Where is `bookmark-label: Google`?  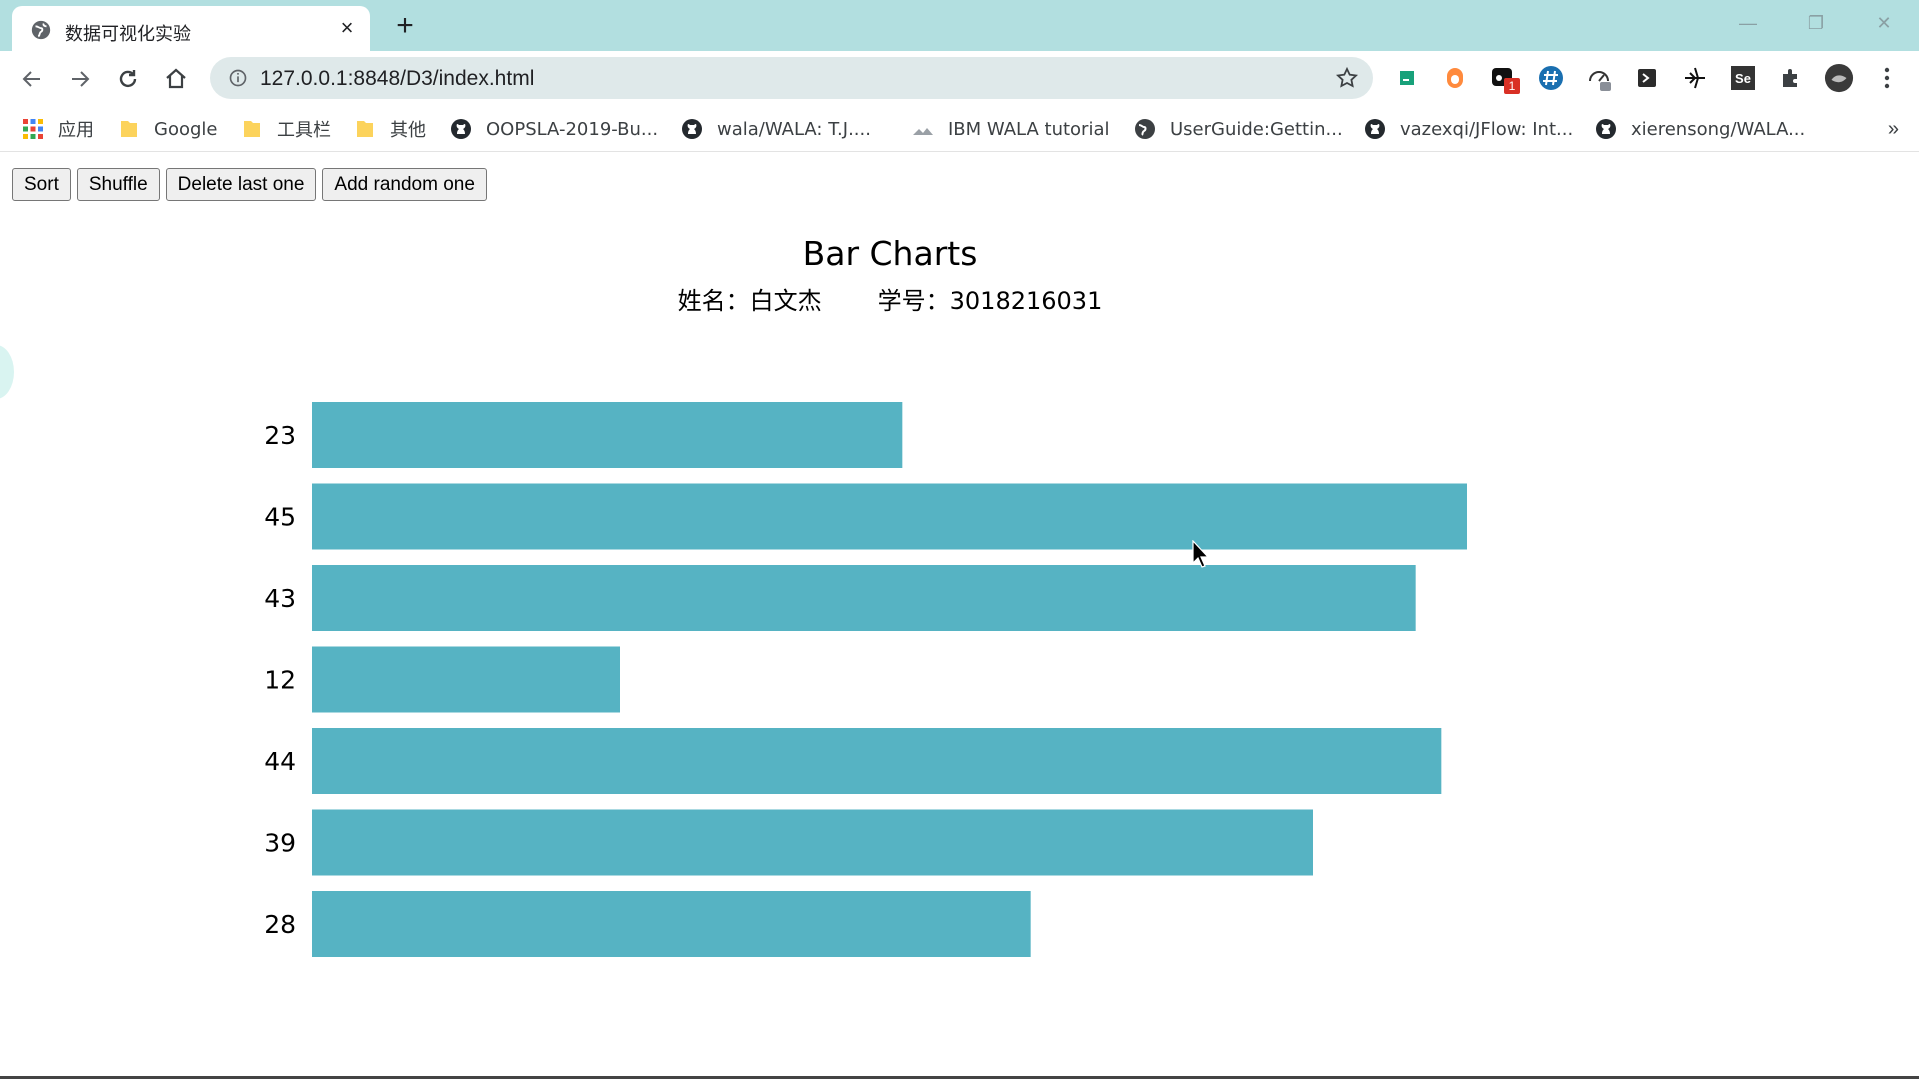 bookmark-label: Google is located at coordinates (186, 129).